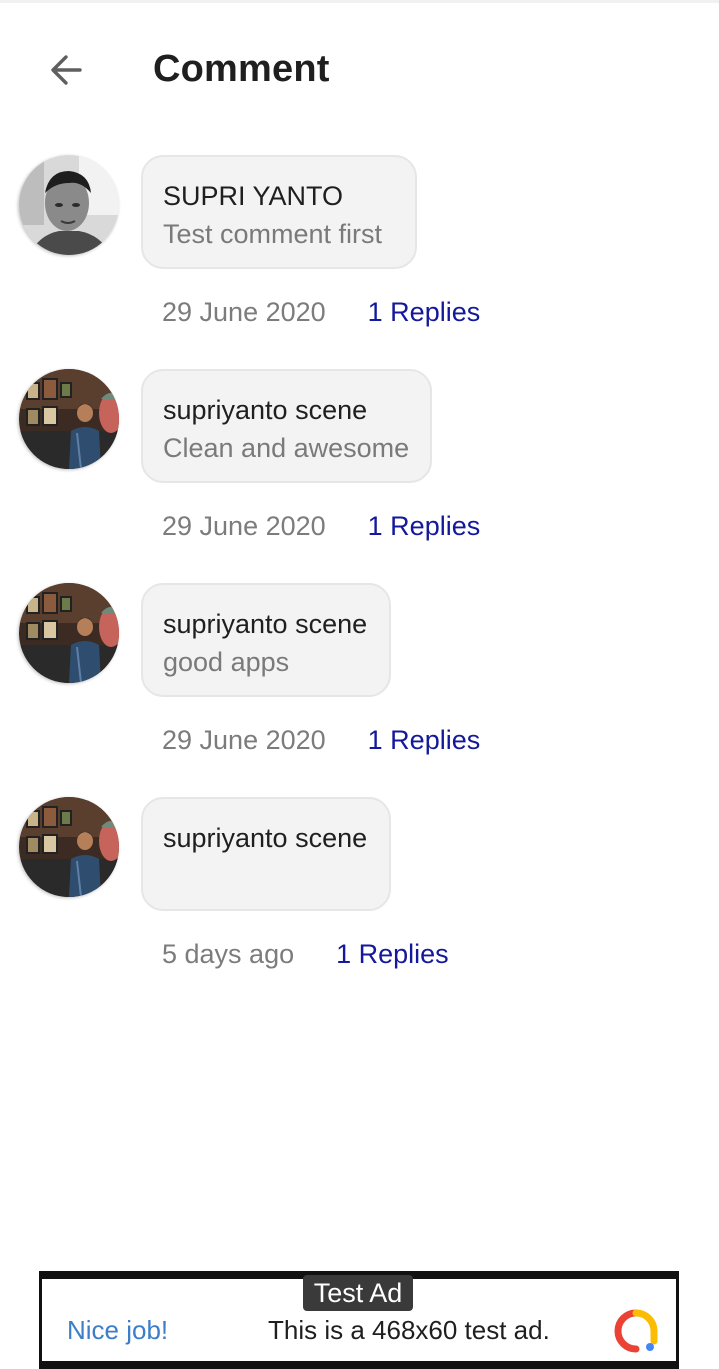 The height and width of the screenshot is (1369, 719). Describe the element at coordinates (359, 70) in the screenshot. I see `app-bar: Comment` at that location.